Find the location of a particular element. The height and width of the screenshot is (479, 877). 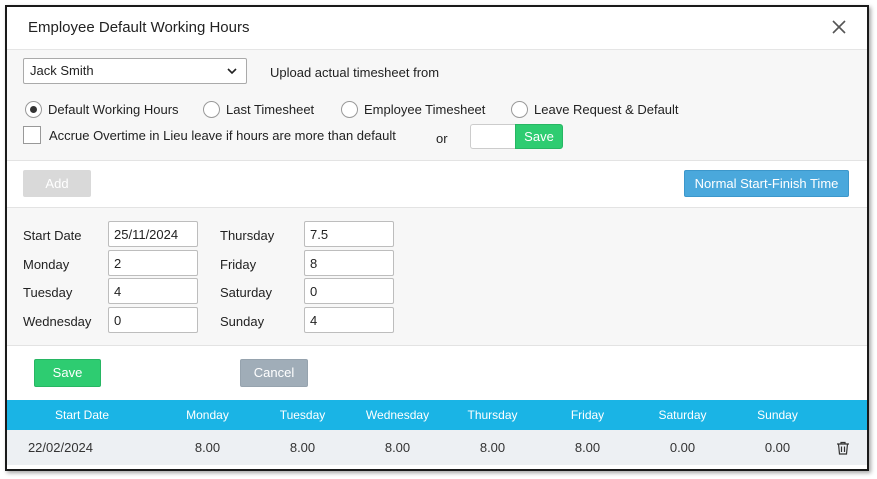

tuesday-label: Tuesday is located at coordinates (48, 292).